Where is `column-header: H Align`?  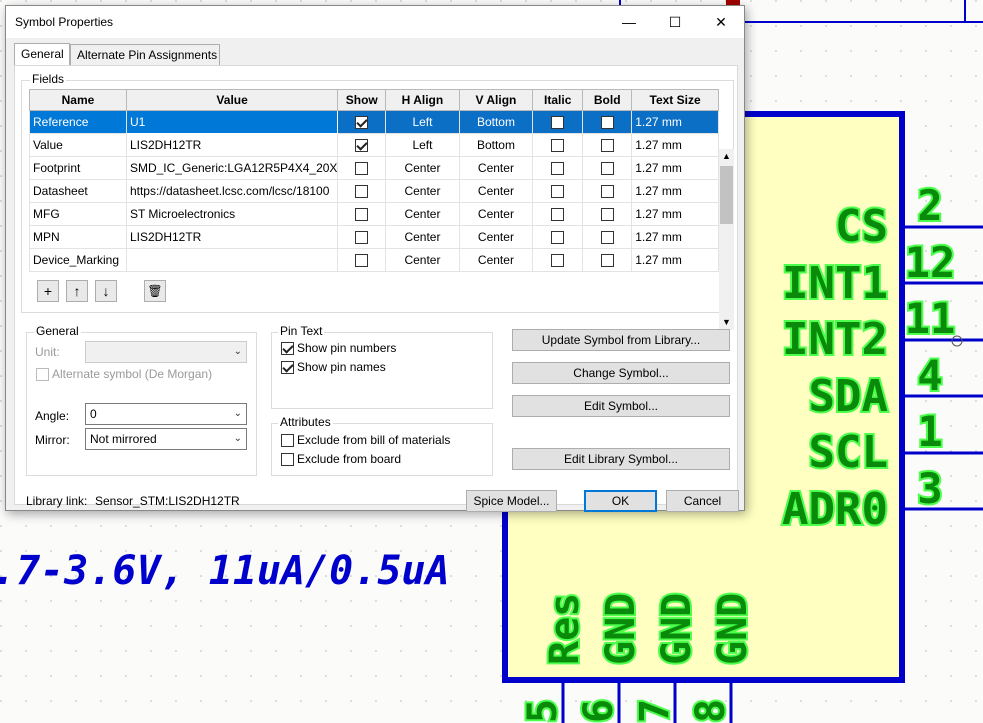 column-header: H Align is located at coordinates (422, 100).